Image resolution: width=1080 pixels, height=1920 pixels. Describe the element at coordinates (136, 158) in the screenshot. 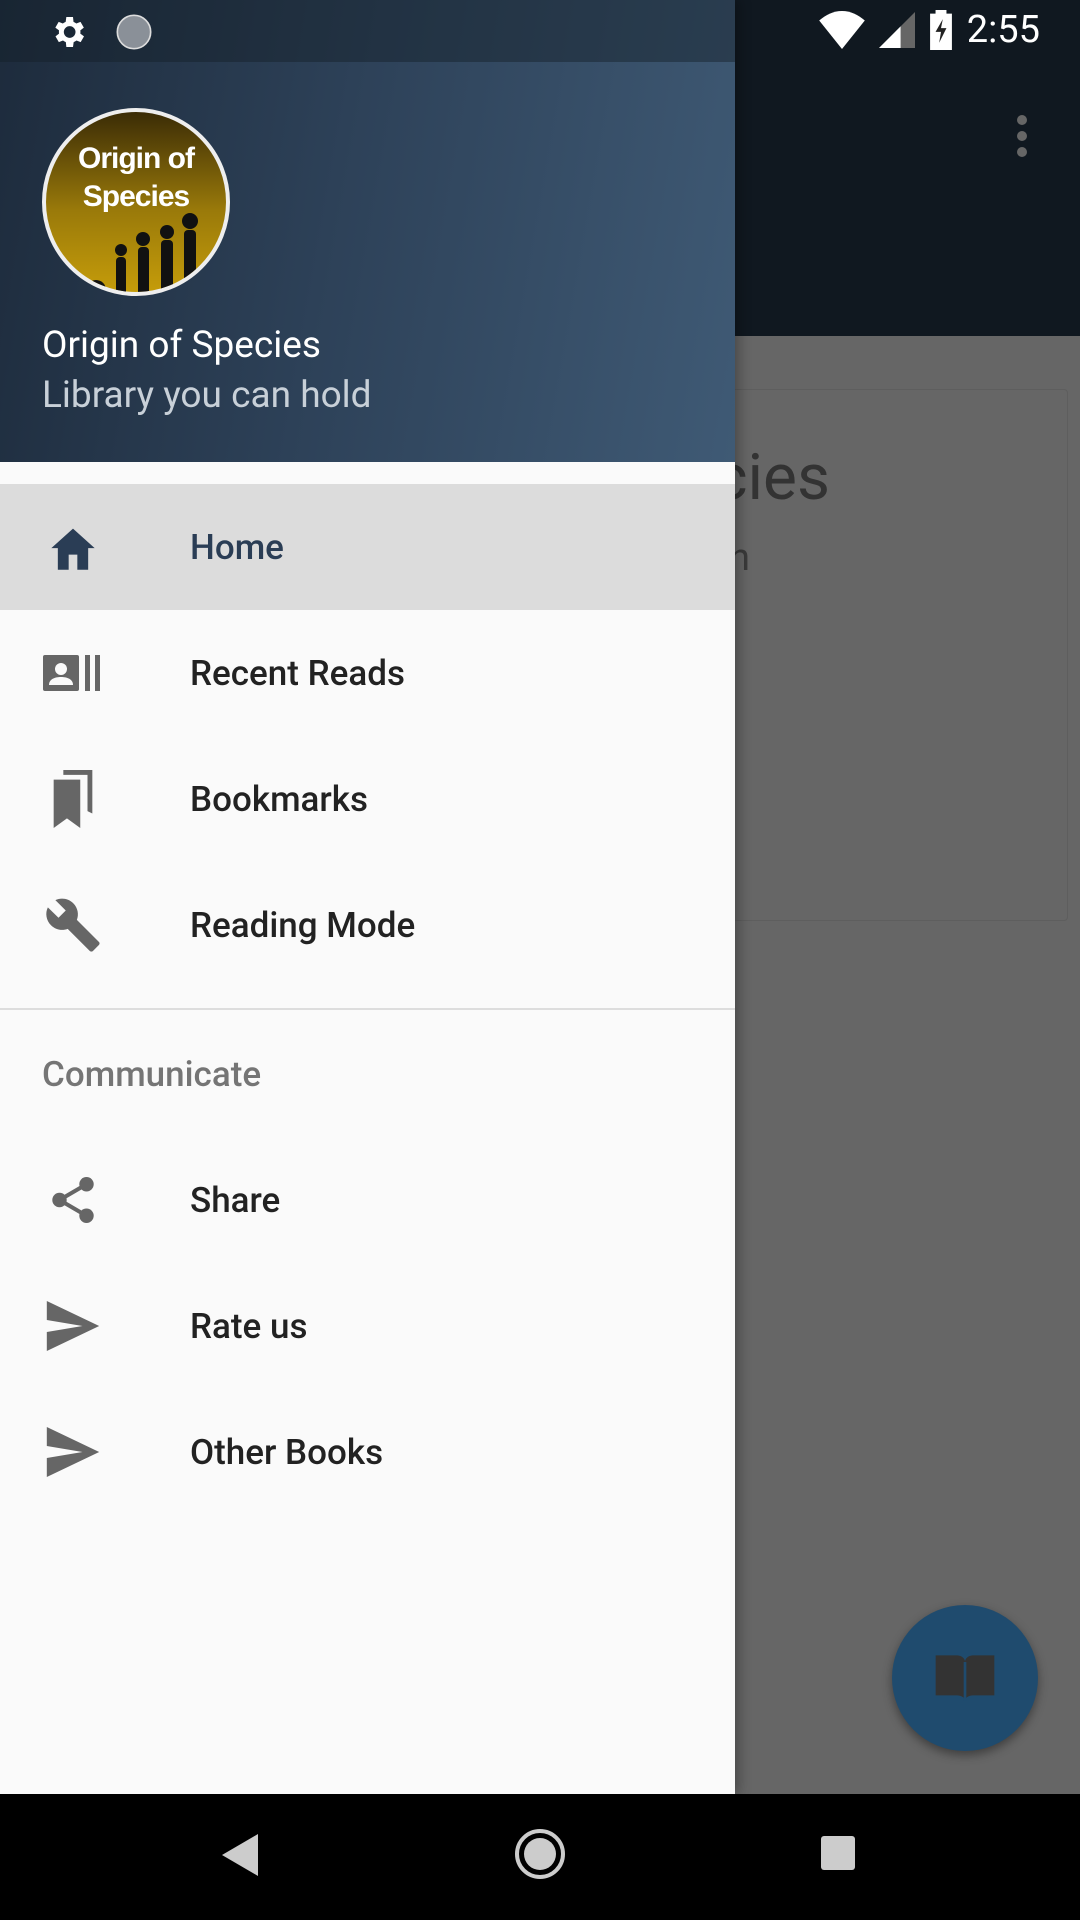

I see `logo-text-1: Origin of` at that location.